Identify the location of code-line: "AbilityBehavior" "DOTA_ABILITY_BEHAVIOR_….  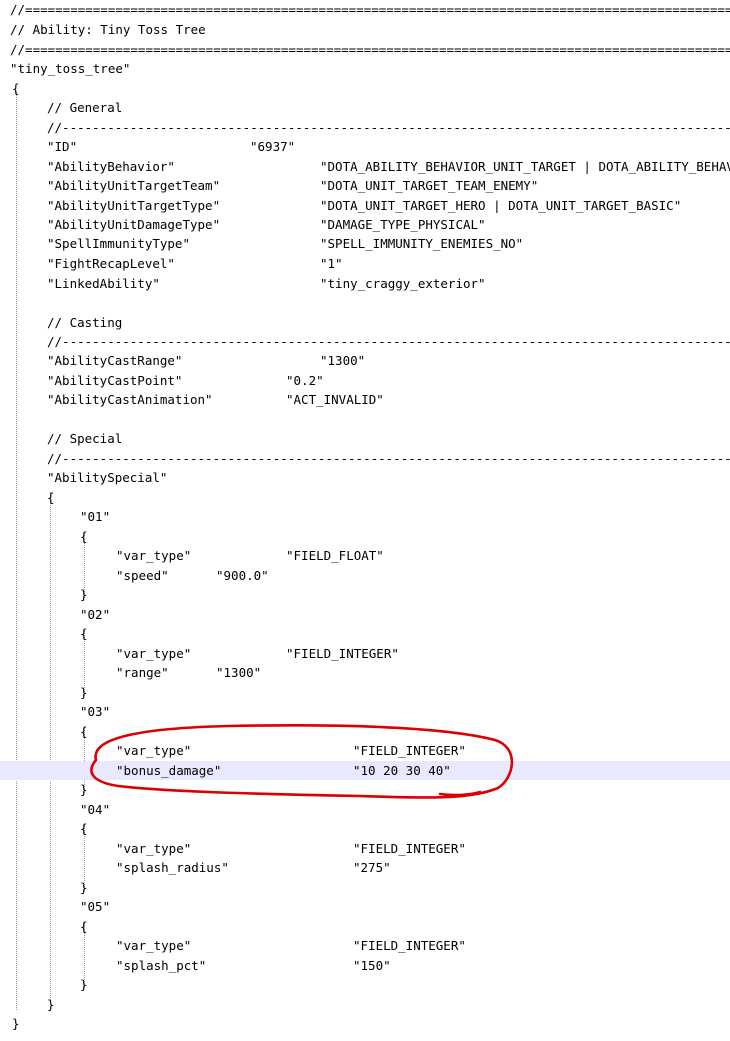
(365, 166).